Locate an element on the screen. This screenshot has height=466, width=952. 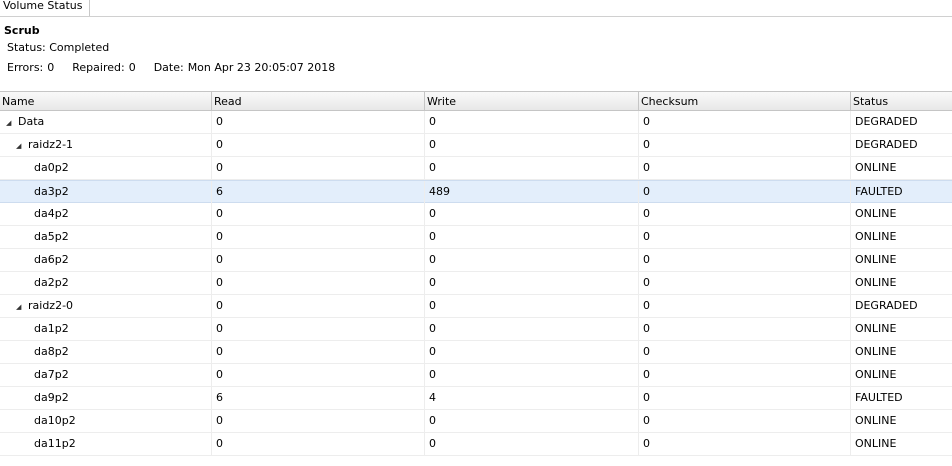
errors-value: 0 is located at coordinates (51, 67).